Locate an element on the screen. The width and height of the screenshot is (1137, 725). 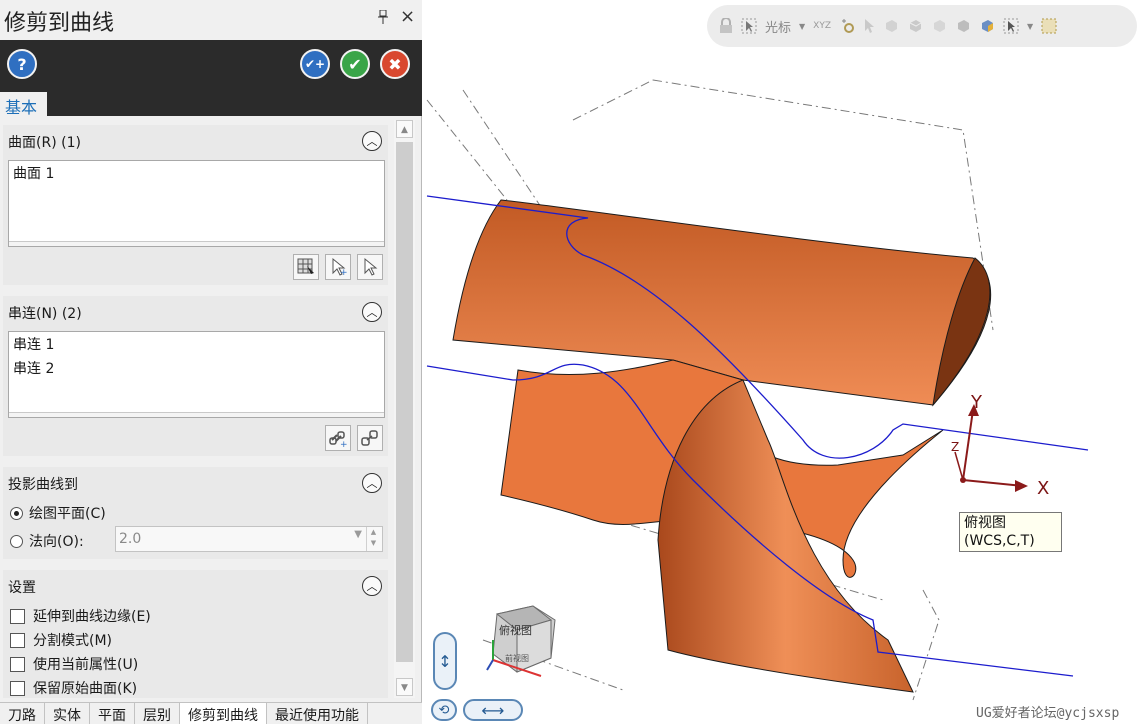
tooltip-line-1: 俯视图 is located at coordinates (985, 523).